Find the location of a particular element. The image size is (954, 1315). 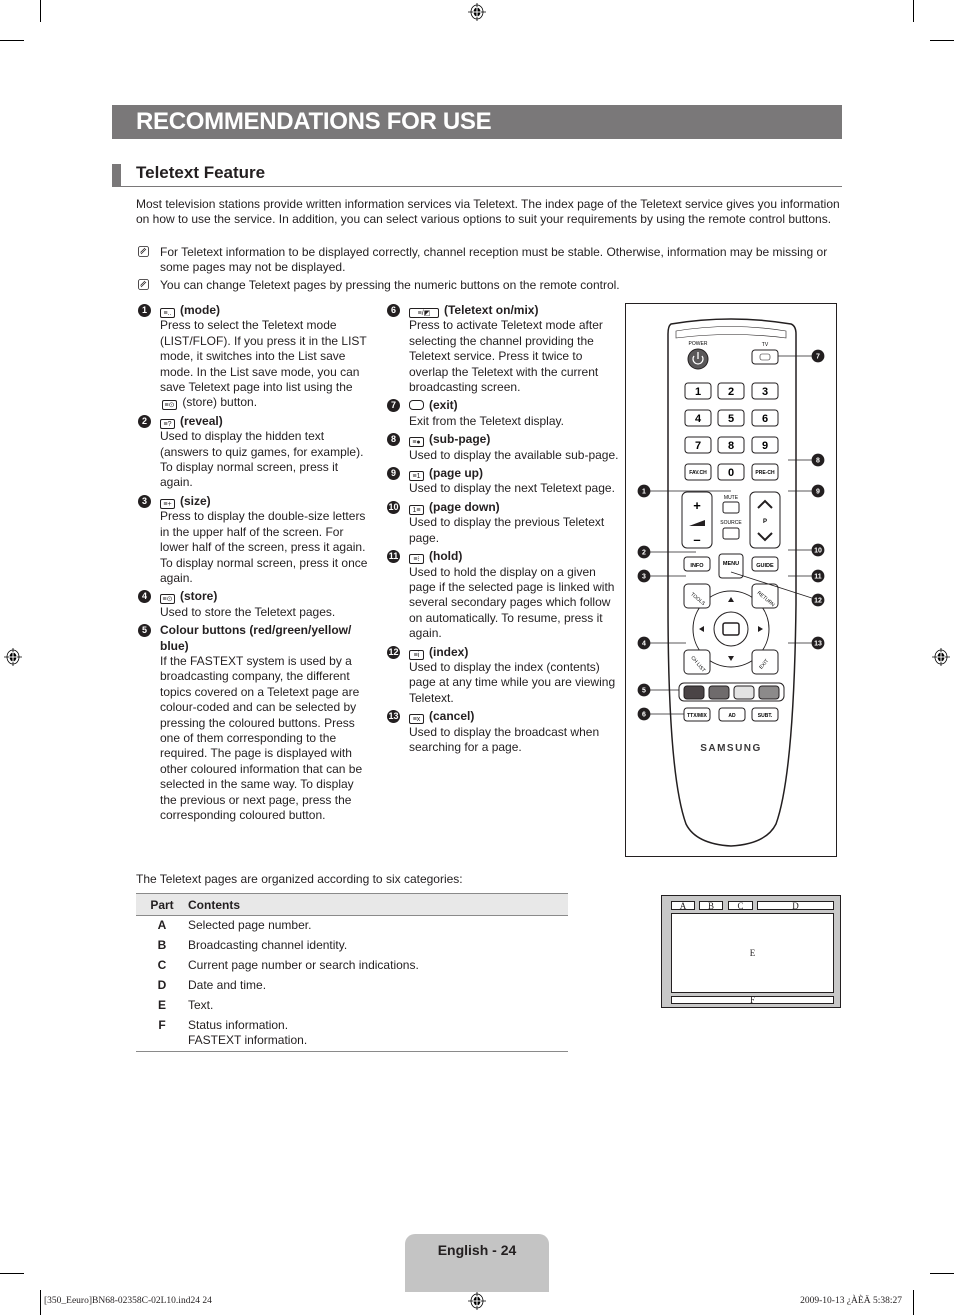

tv-label: TV is located at coordinates (765, 345).